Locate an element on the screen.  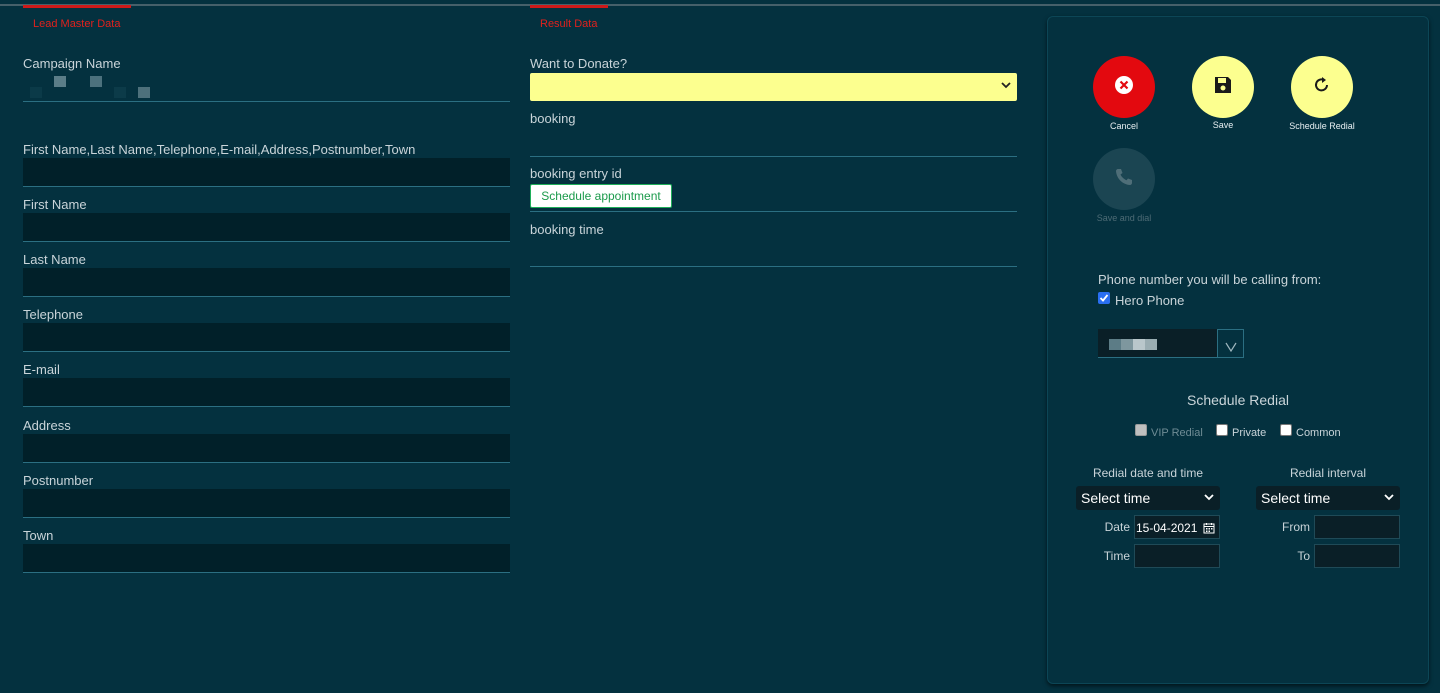
tab-underline-result is located at coordinates (569, 6).